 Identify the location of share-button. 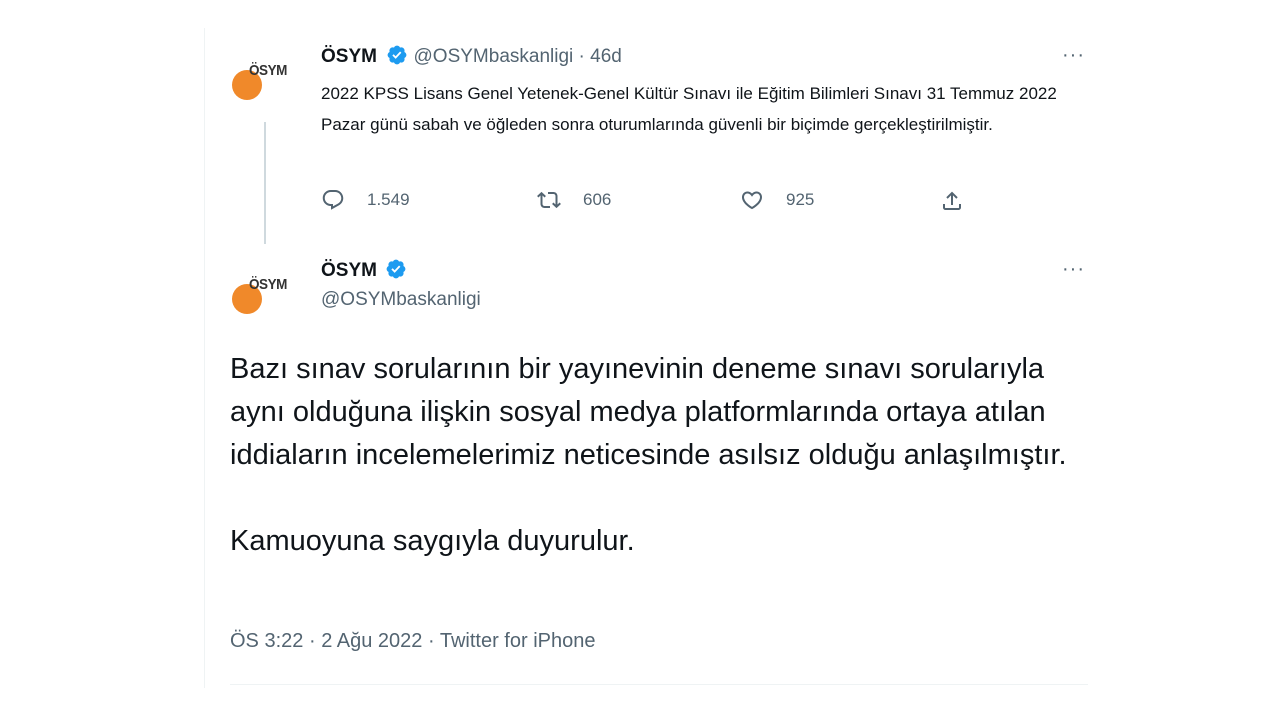
(963, 201).